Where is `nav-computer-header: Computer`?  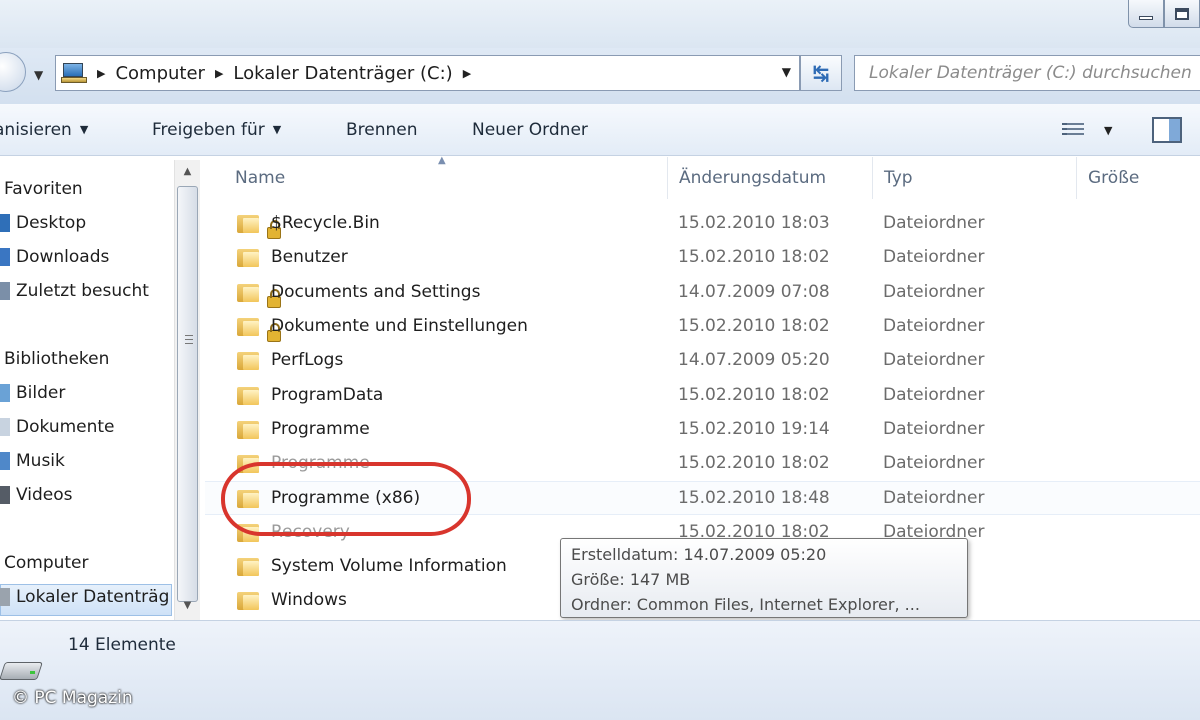 nav-computer-header: Computer is located at coordinates (46, 563).